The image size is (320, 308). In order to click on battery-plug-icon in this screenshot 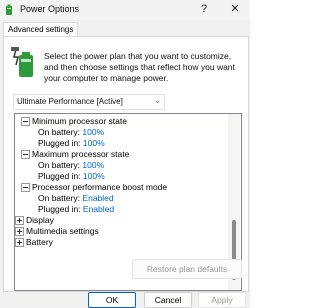, I will do `click(9, 9)`.